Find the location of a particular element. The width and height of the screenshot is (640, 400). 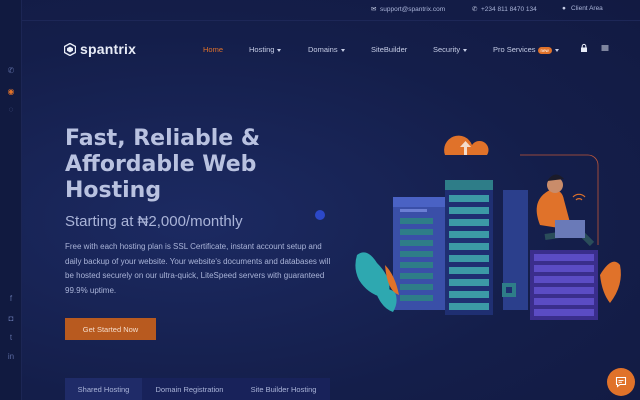

user-icon: ● is located at coordinates (564, 8).